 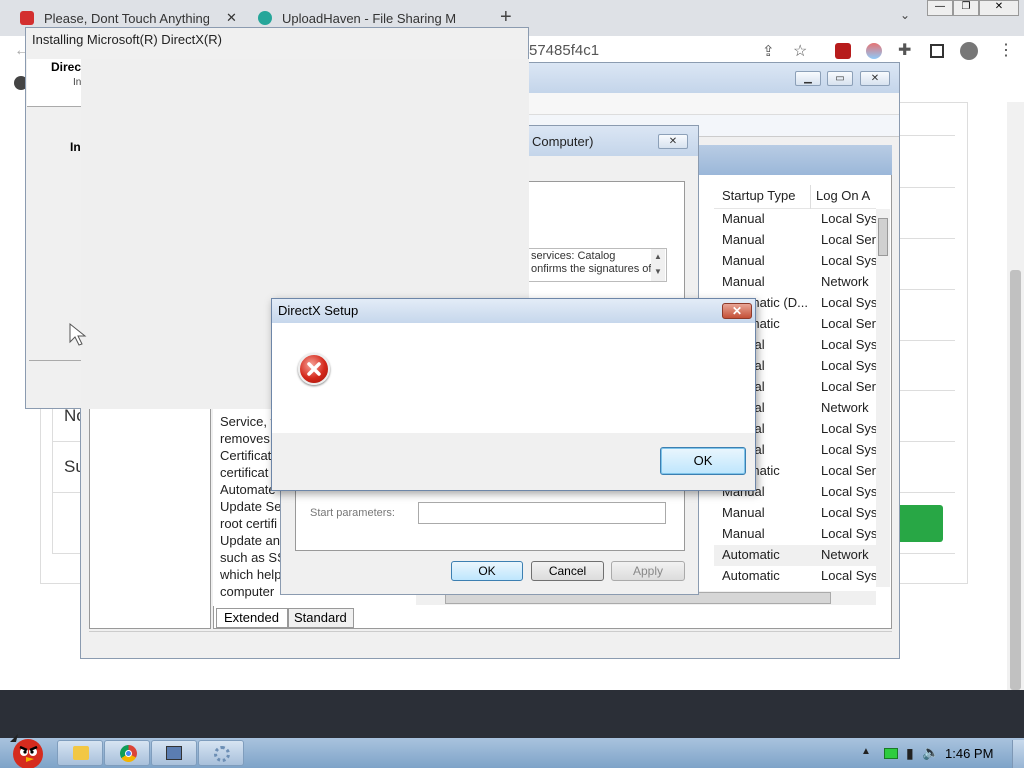 I want to click on url-text: 57485f4c1, so click(x=564, y=50).